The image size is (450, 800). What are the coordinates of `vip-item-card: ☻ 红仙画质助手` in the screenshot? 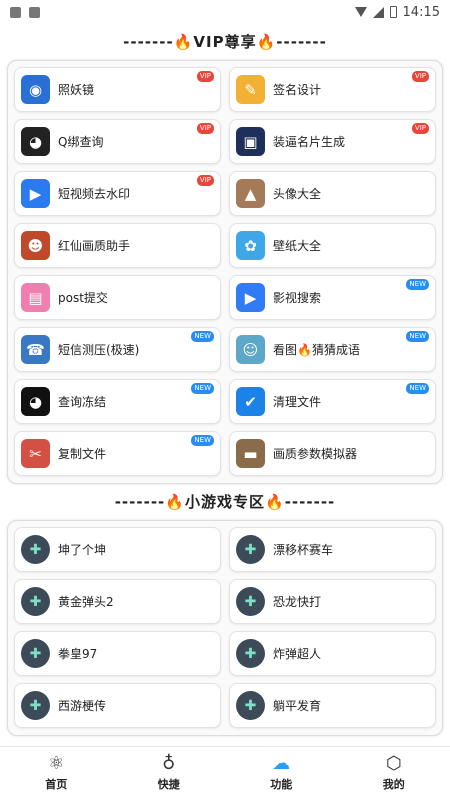 It's located at (117, 245).